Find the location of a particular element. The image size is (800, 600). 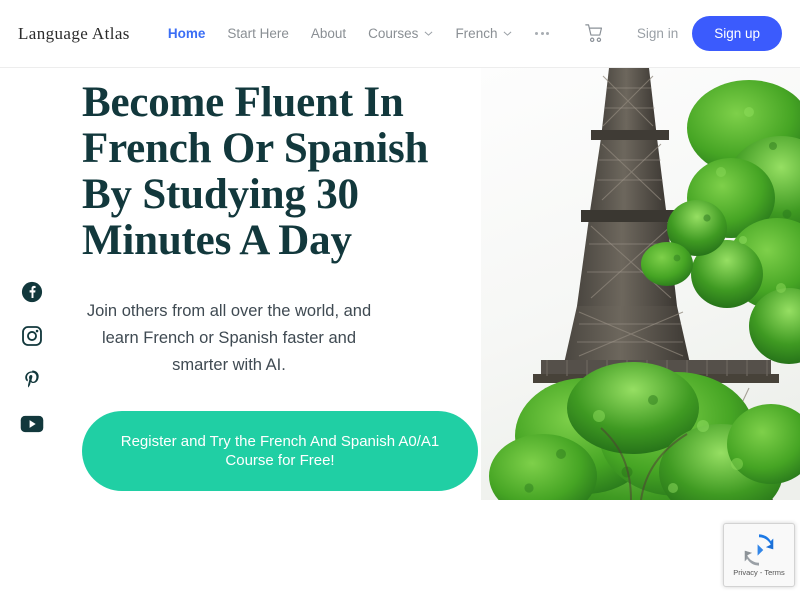

main-navigation: Home Start Here About Courses French is located at coordinates (359, 33).